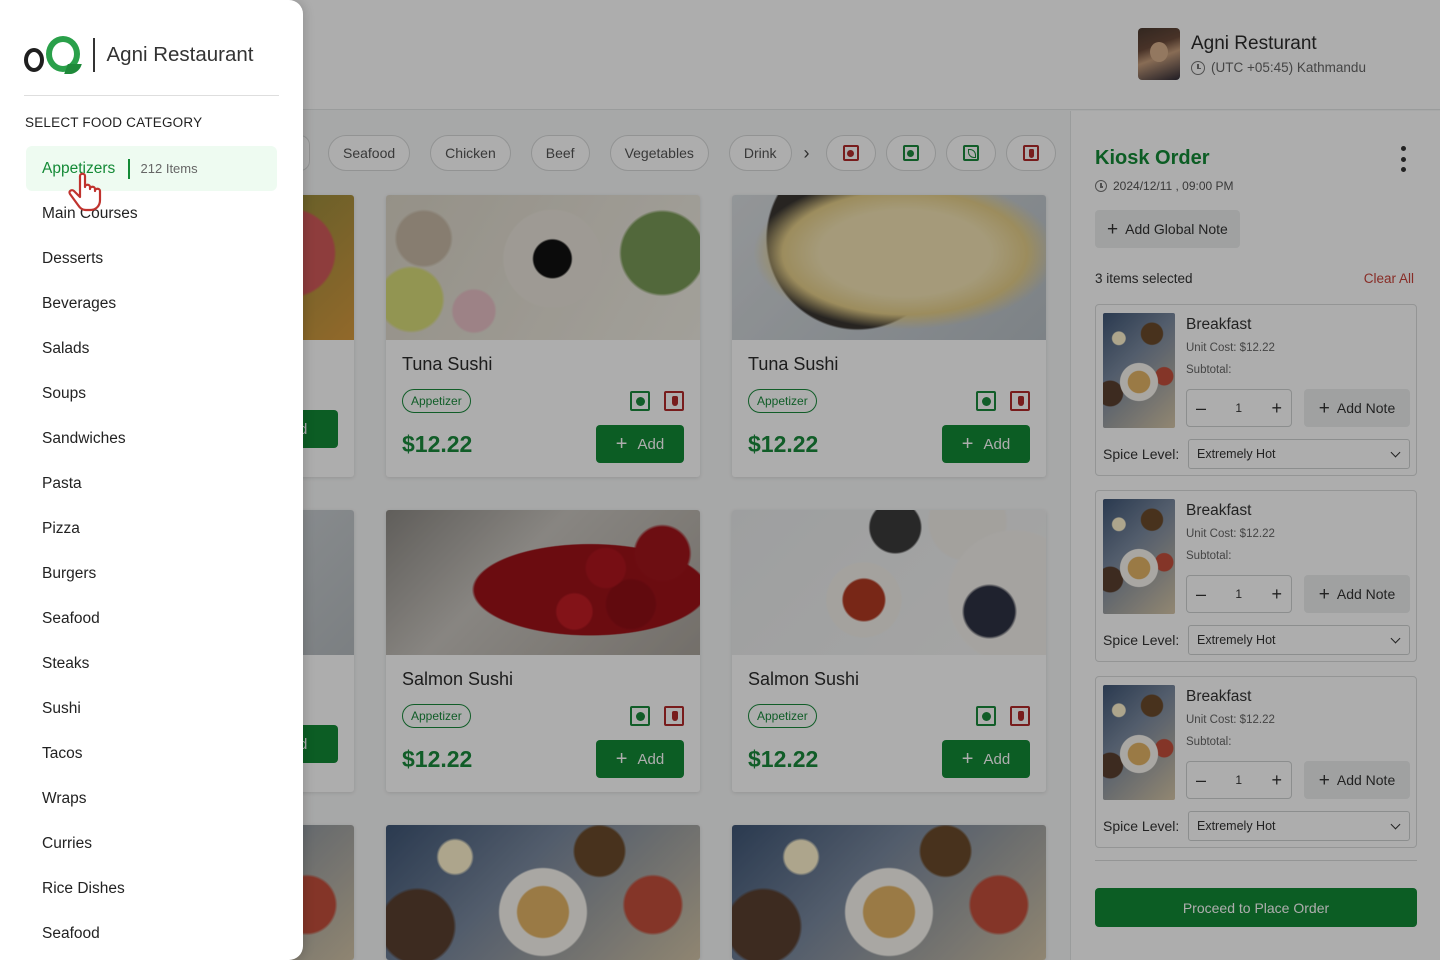 This screenshot has height=960, width=1440. I want to click on category-count: 212 Items, so click(169, 168).